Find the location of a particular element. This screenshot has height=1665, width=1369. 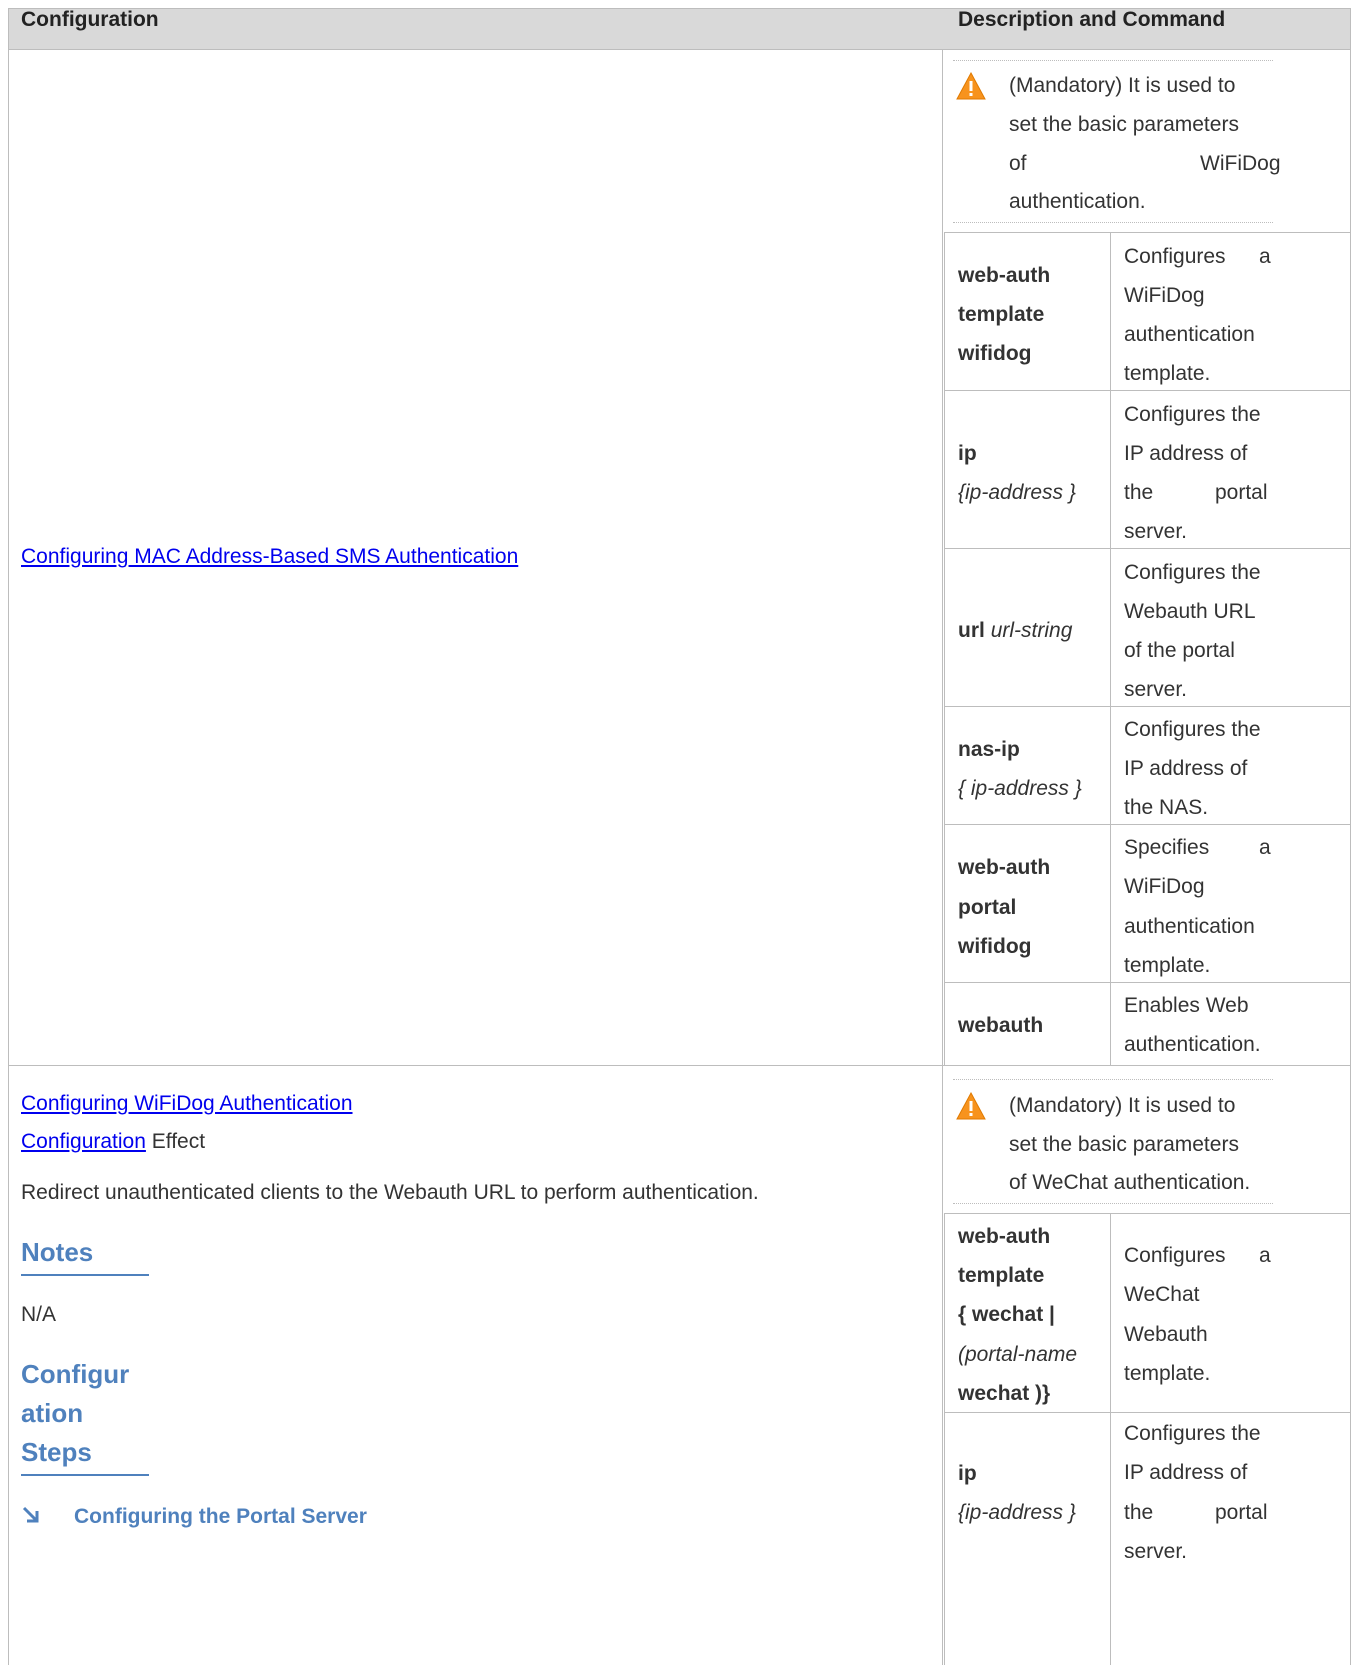

note-top-rule is located at coordinates (1113, 60).